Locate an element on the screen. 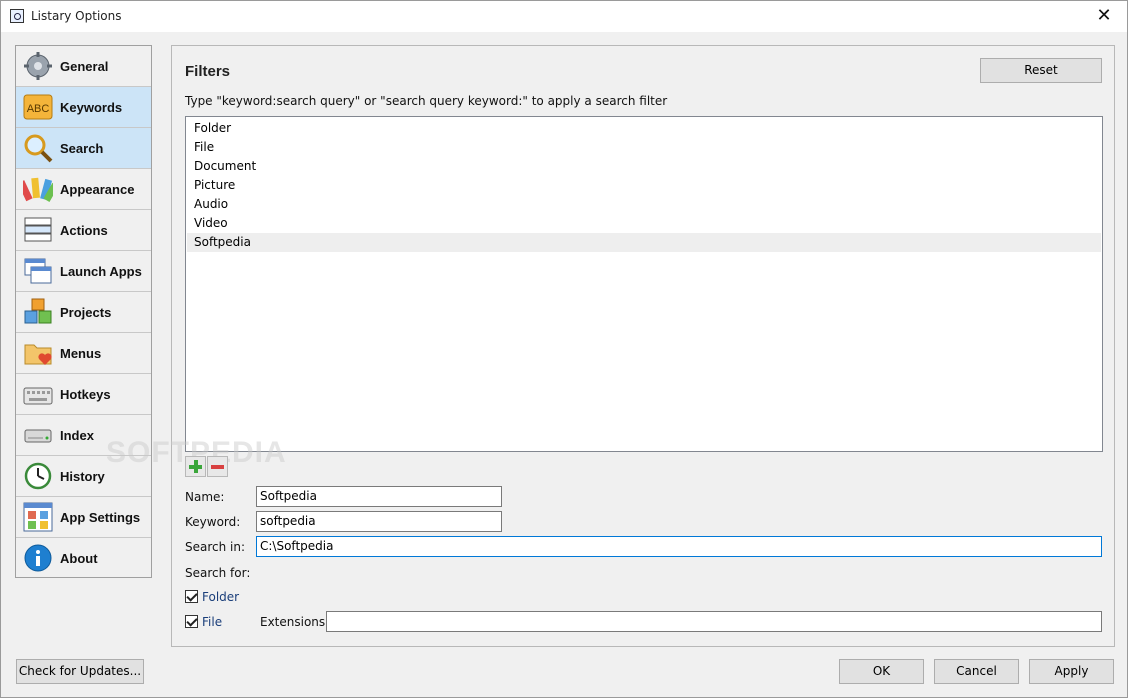  sidebar-item-keywords: ABC Keywords is located at coordinates (83, 107).